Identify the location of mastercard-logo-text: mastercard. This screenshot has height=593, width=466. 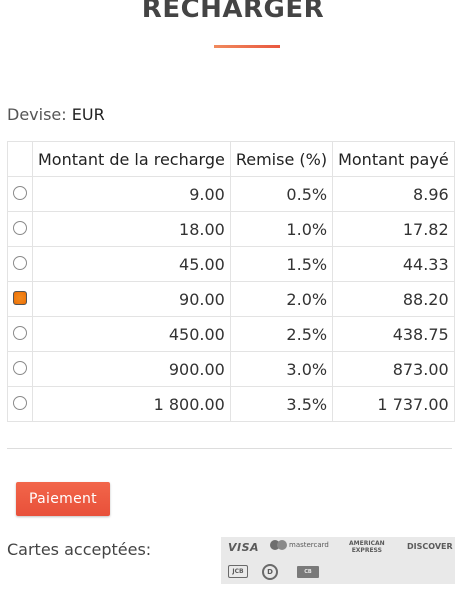
(309, 545).